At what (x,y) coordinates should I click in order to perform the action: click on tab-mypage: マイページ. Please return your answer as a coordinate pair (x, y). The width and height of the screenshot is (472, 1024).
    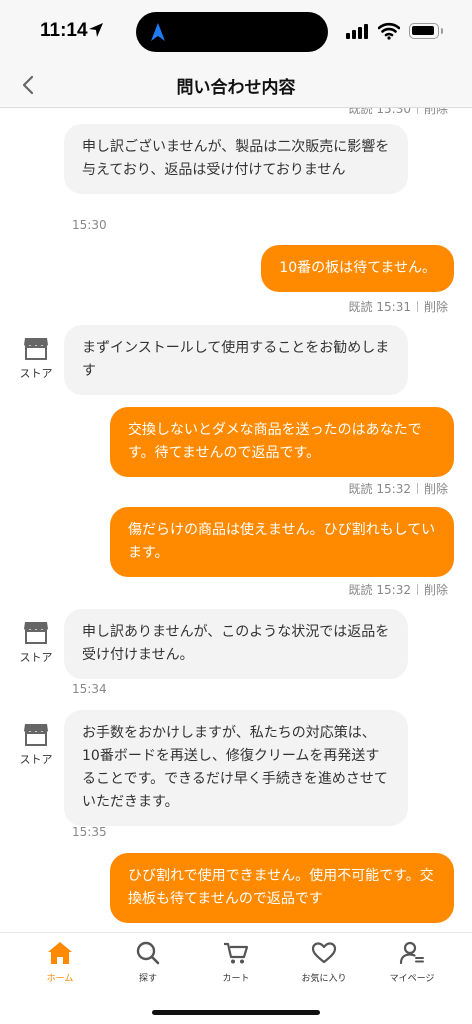
    Looking at the image, I should click on (412, 962).